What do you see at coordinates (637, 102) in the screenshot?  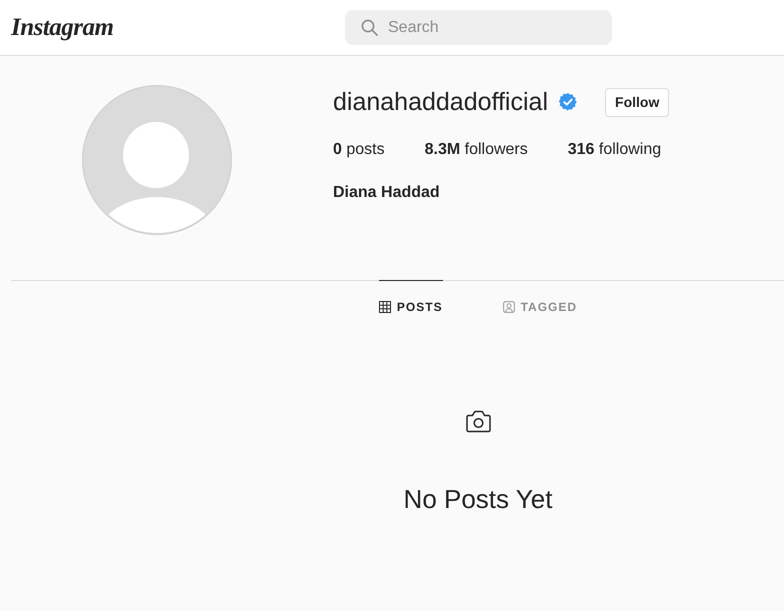 I see `follow-button: Follow` at bounding box center [637, 102].